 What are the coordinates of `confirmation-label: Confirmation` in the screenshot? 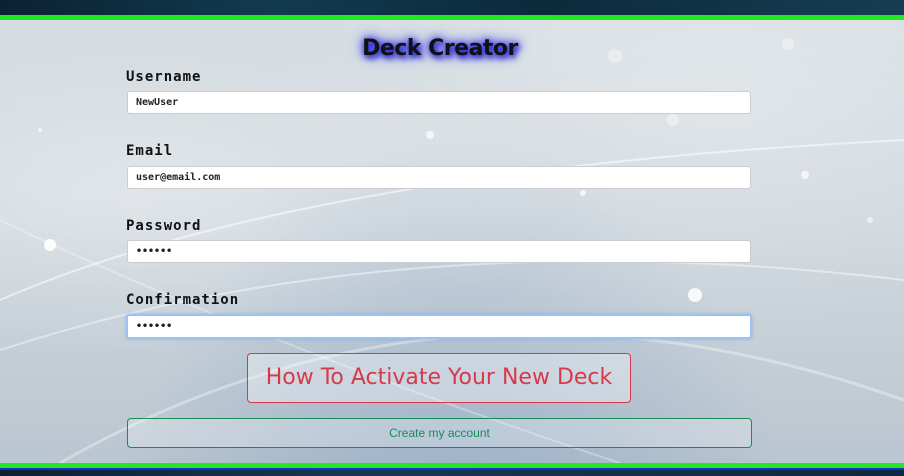 It's located at (183, 300).